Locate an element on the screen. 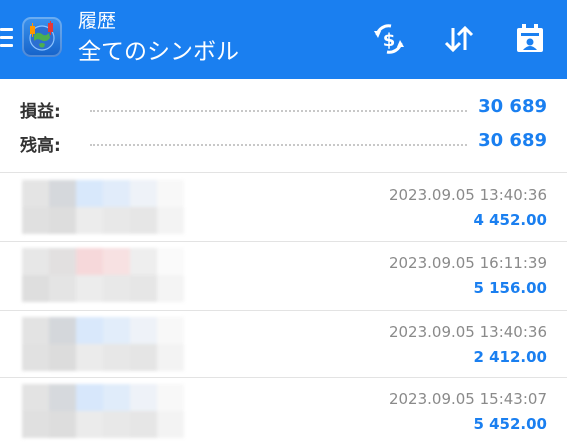 The image size is (567, 446). balance-label: 残高: is located at coordinates (40, 146).